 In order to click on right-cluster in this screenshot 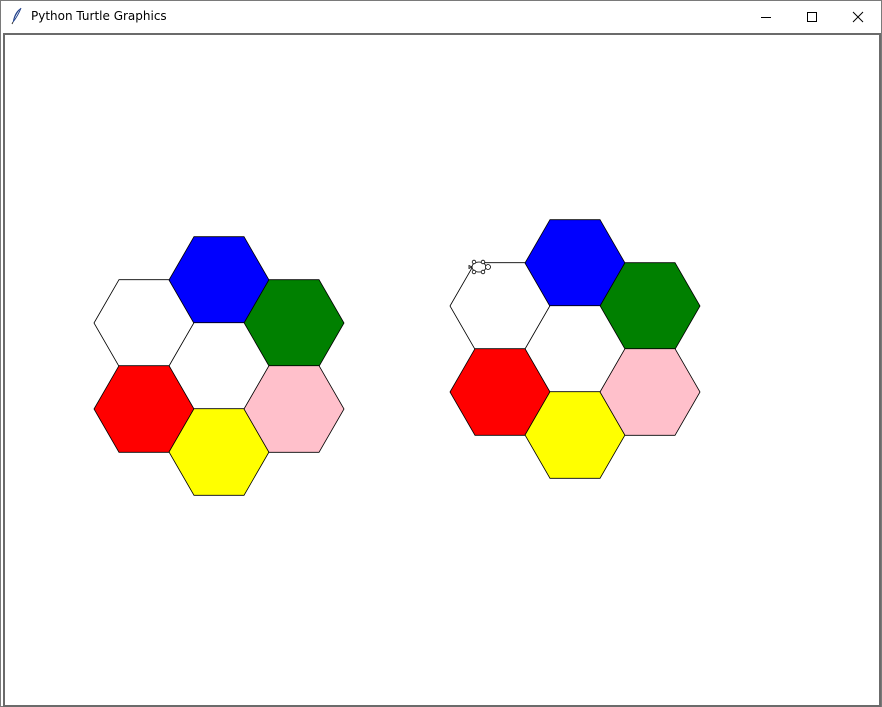, I will do `click(575, 349)`.